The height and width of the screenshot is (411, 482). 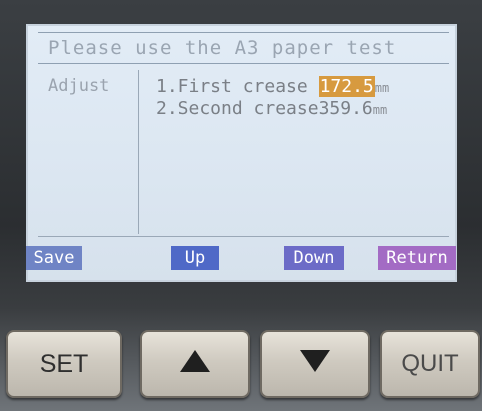 I want to click on down-triangle-icon, so click(x=315, y=364).